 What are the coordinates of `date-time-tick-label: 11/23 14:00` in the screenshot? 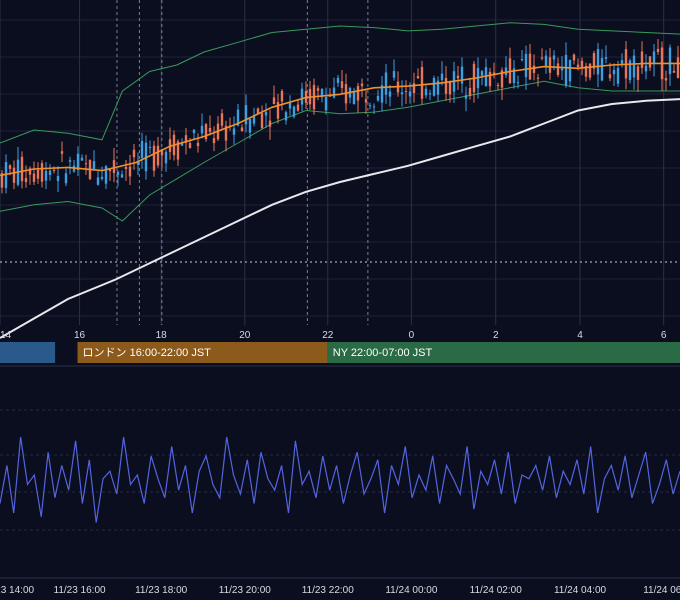 It's located at (17, 590).